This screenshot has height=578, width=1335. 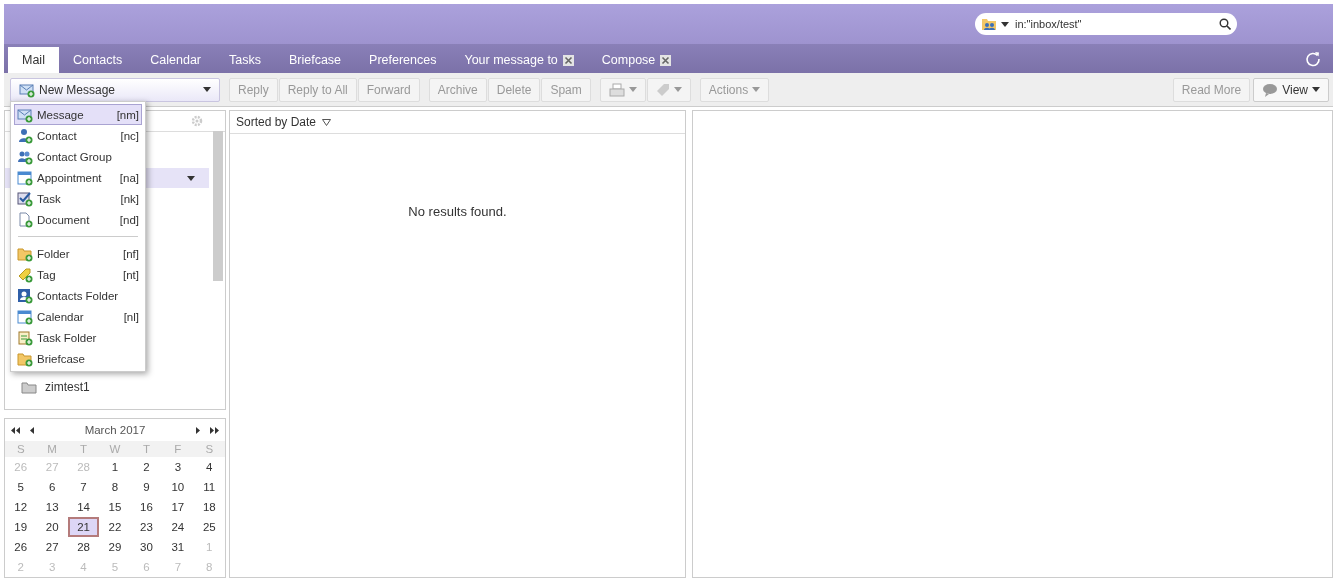 What do you see at coordinates (25, 337) in the screenshot?
I see `clipboard-icon` at bounding box center [25, 337].